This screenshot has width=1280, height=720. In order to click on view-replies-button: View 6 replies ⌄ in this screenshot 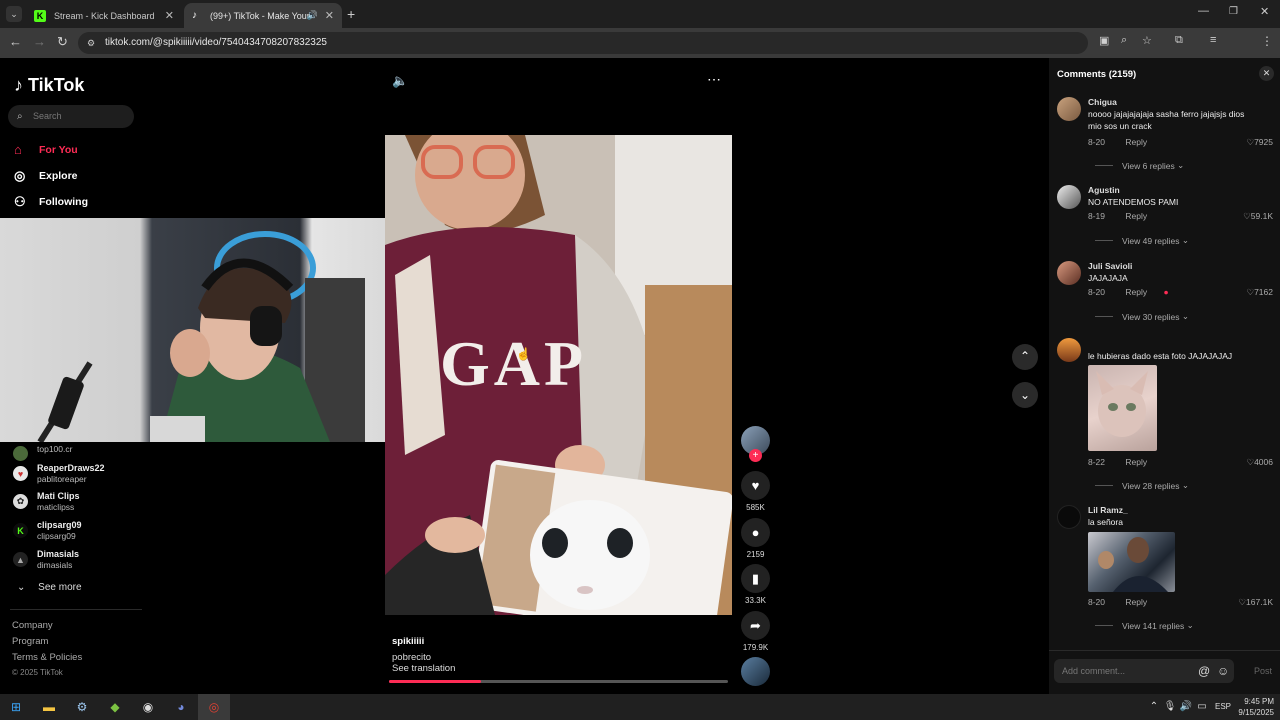, I will do `click(1139, 165)`.